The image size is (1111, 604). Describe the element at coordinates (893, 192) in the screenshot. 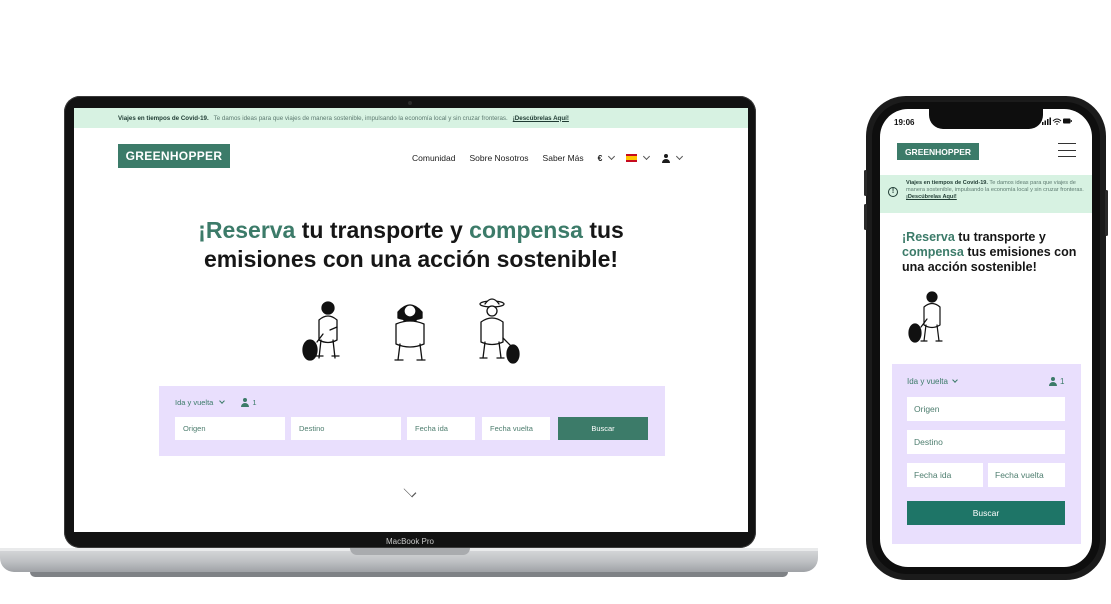

I see `info-icon: !` at that location.